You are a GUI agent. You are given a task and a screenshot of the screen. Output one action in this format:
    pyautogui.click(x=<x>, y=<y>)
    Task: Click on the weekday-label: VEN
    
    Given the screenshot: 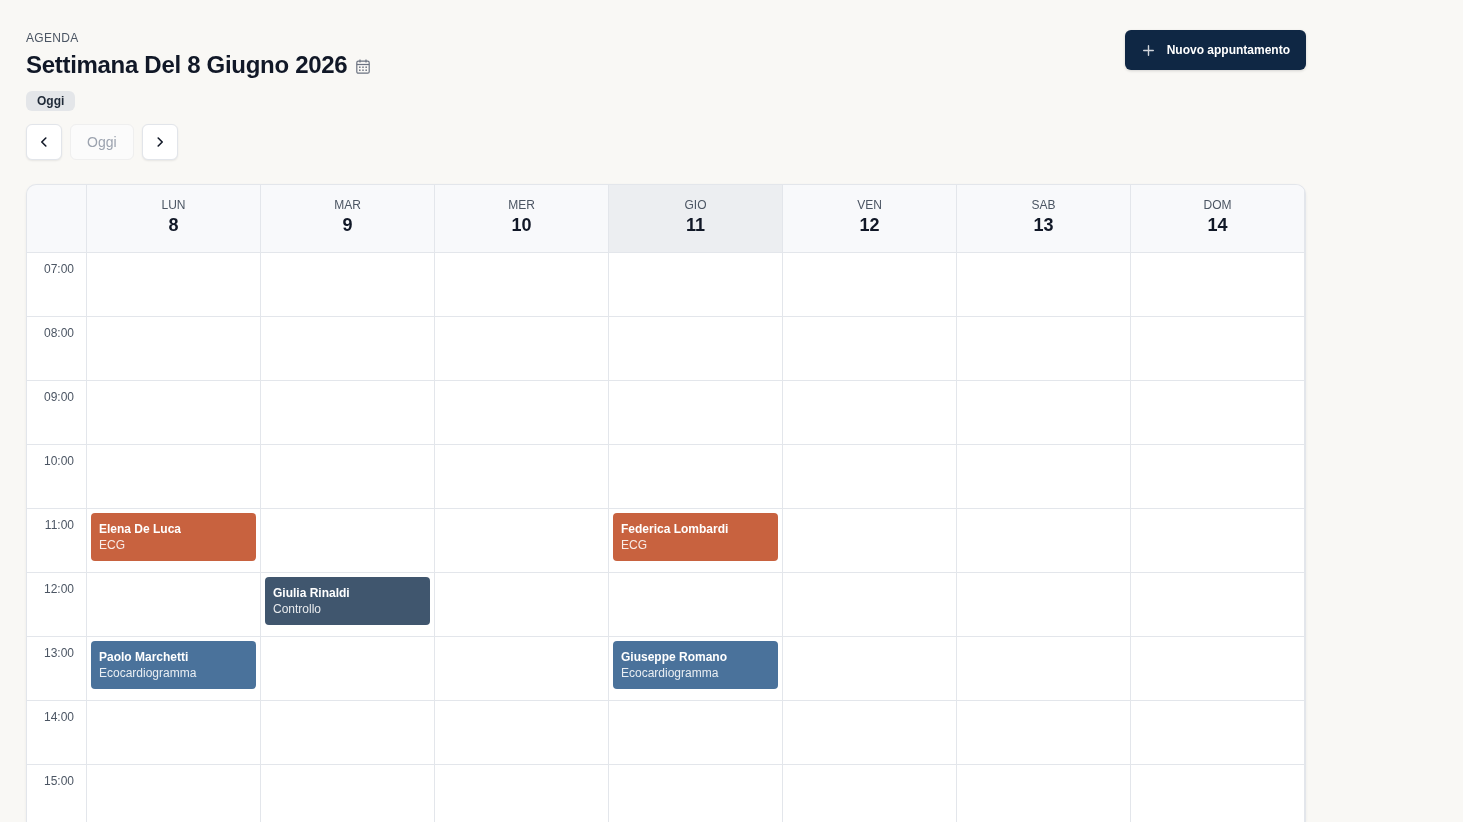 What is the action you would take?
    pyautogui.click(x=869, y=205)
    